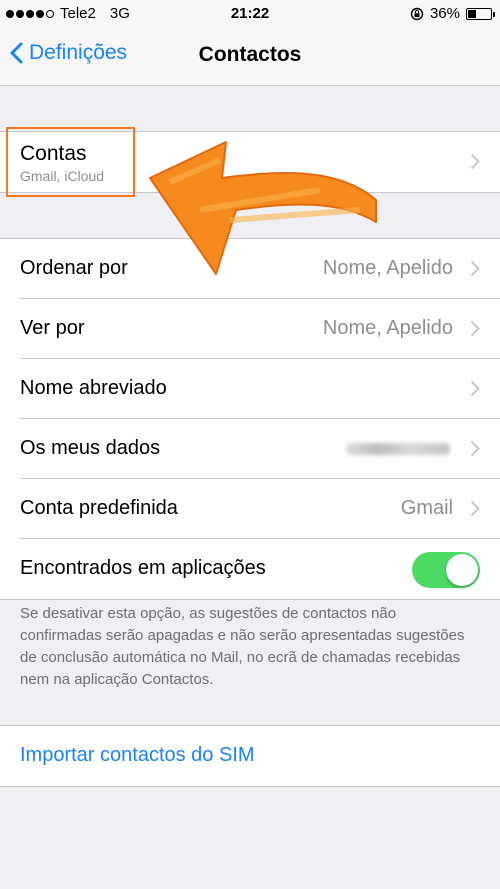  Describe the element at coordinates (250, 54) in the screenshot. I see `page-title: Contactos` at that location.